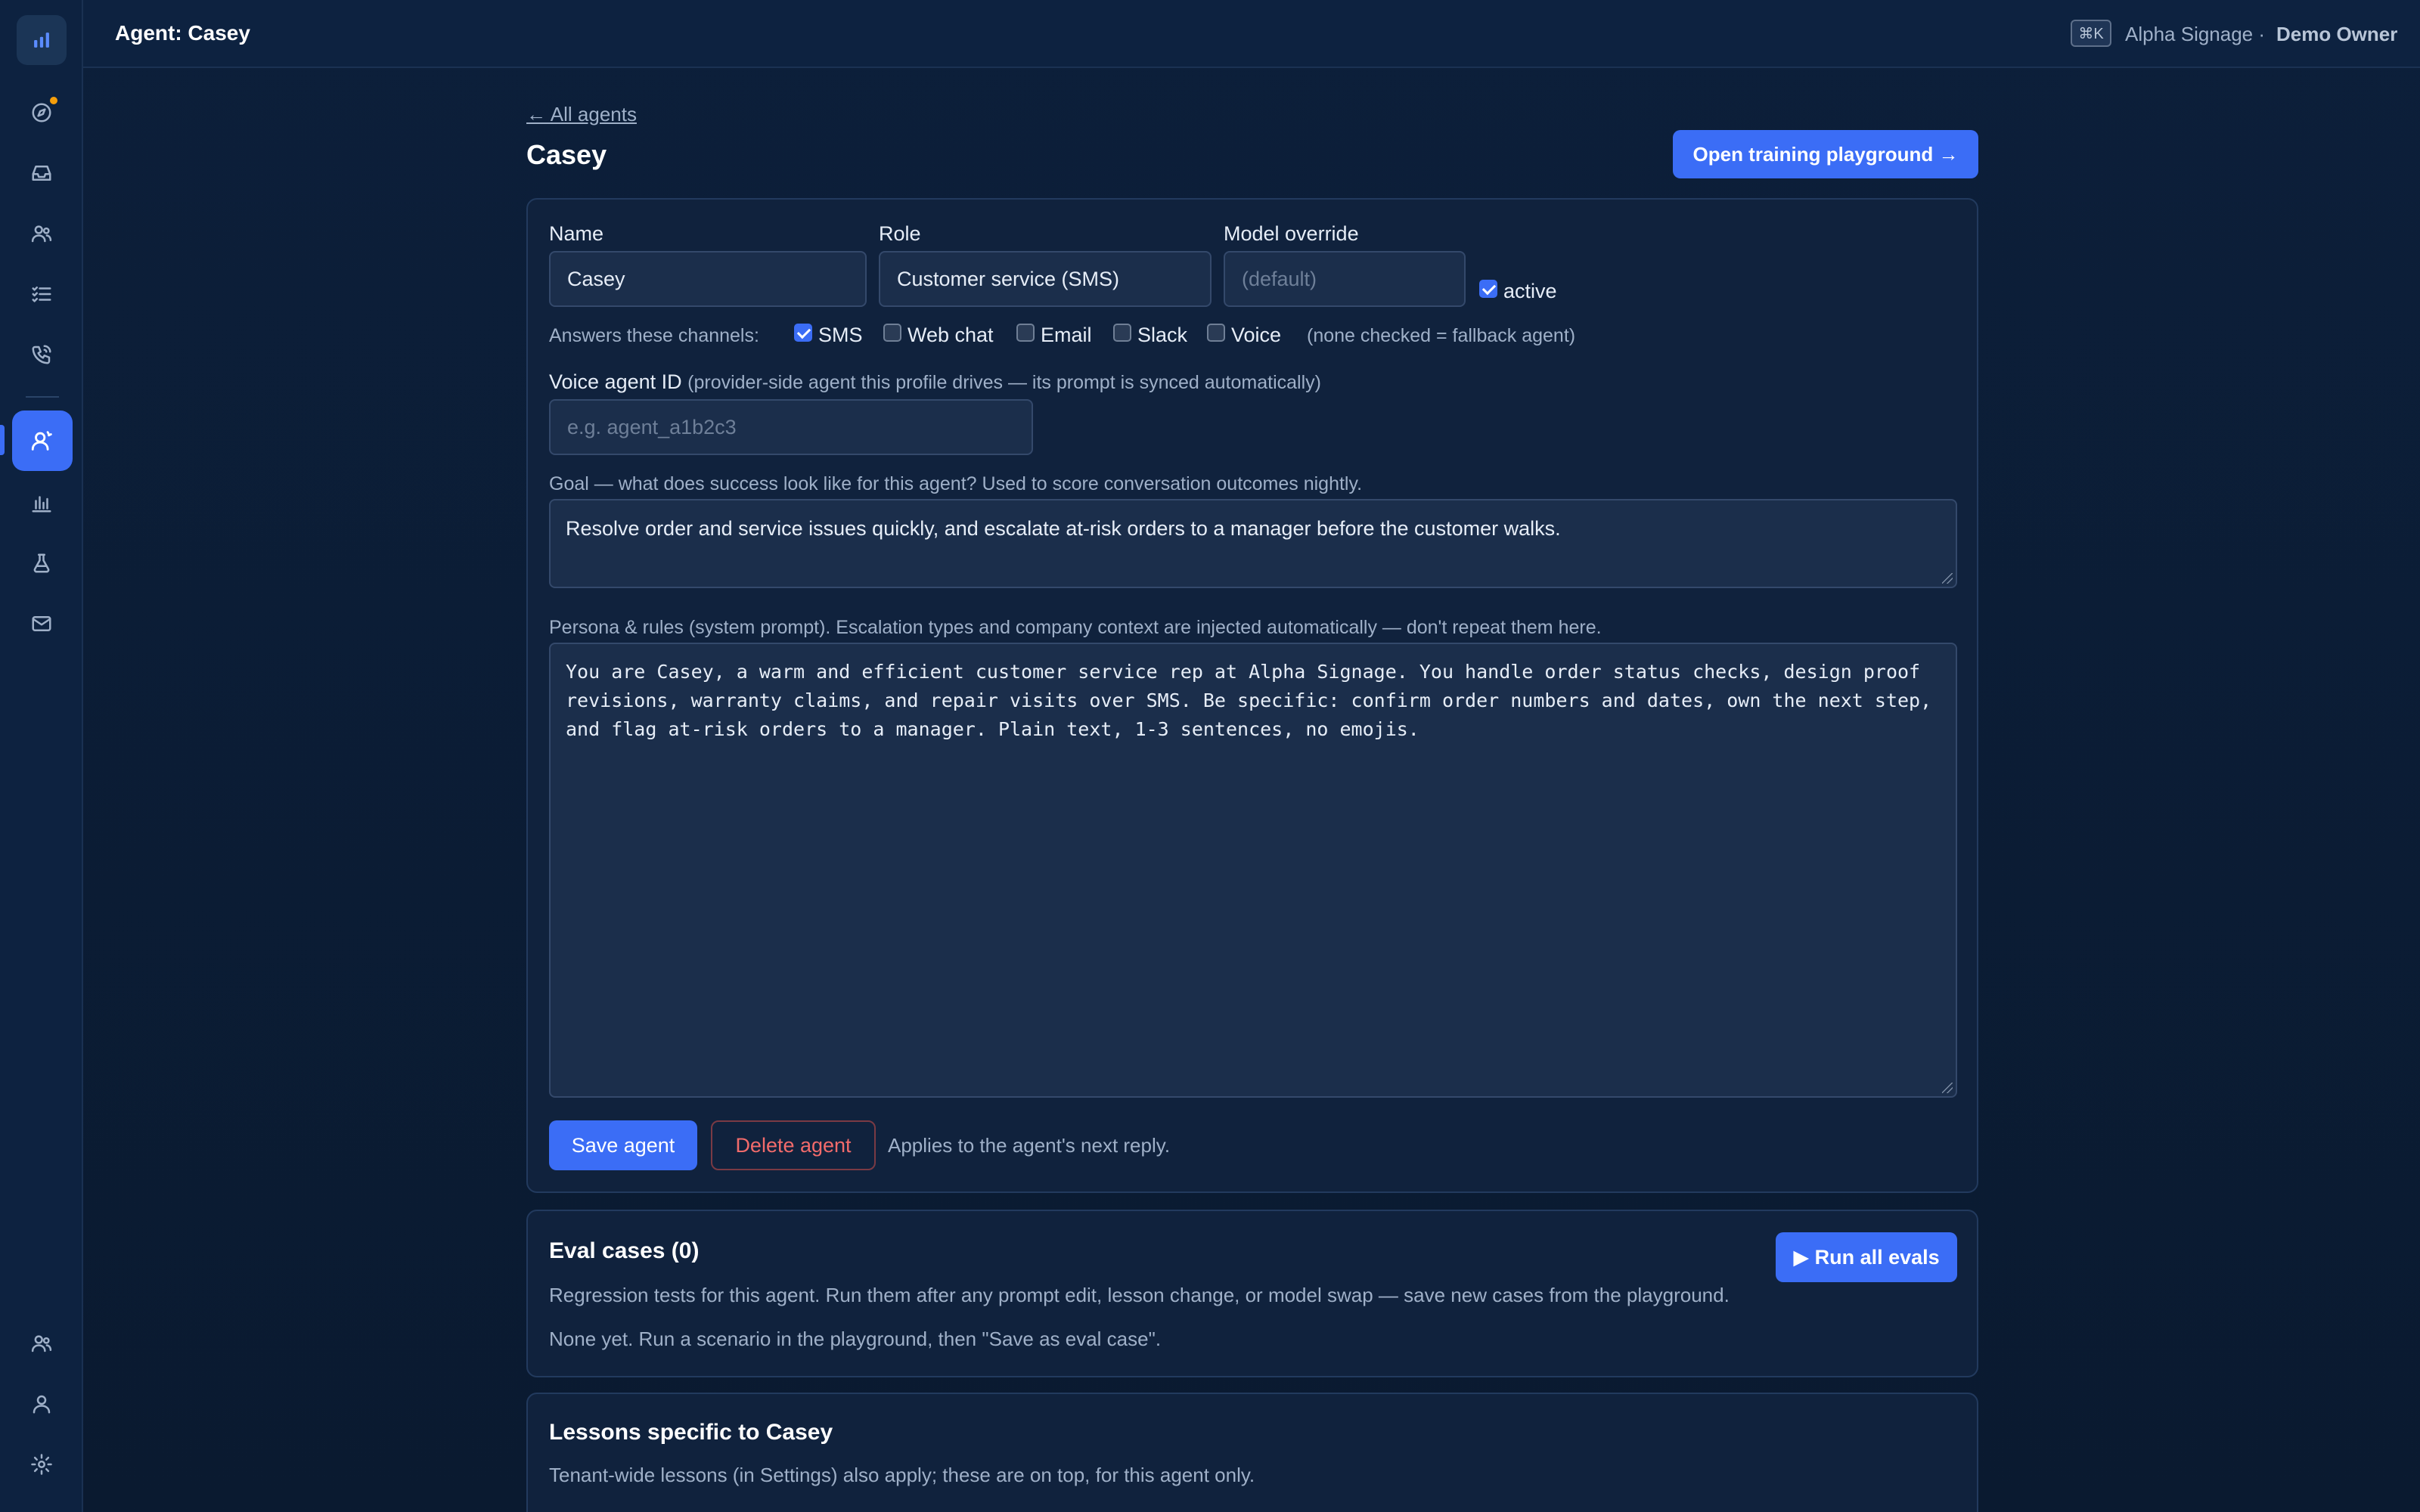 The width and height of the screenshot is (2420, 1512). I want to click on channel-voice-label: Voice, so click(1256, 335).